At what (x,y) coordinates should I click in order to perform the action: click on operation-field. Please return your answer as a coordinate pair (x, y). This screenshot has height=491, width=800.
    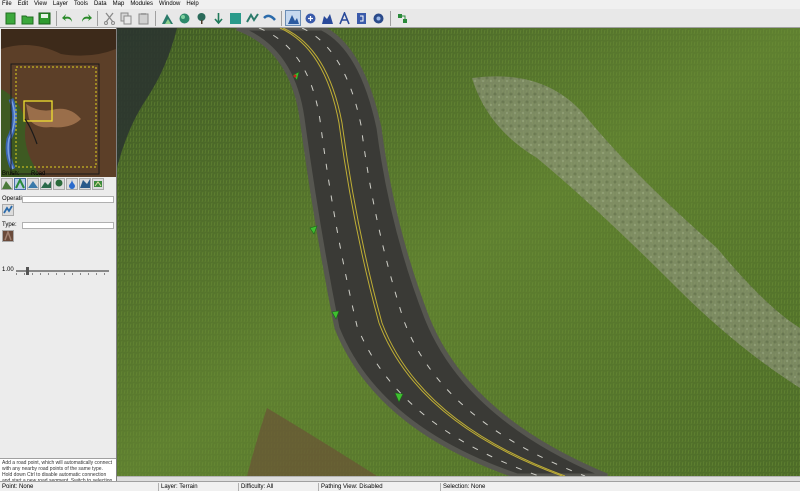
    Looking at the image, I should click on (68, 199).